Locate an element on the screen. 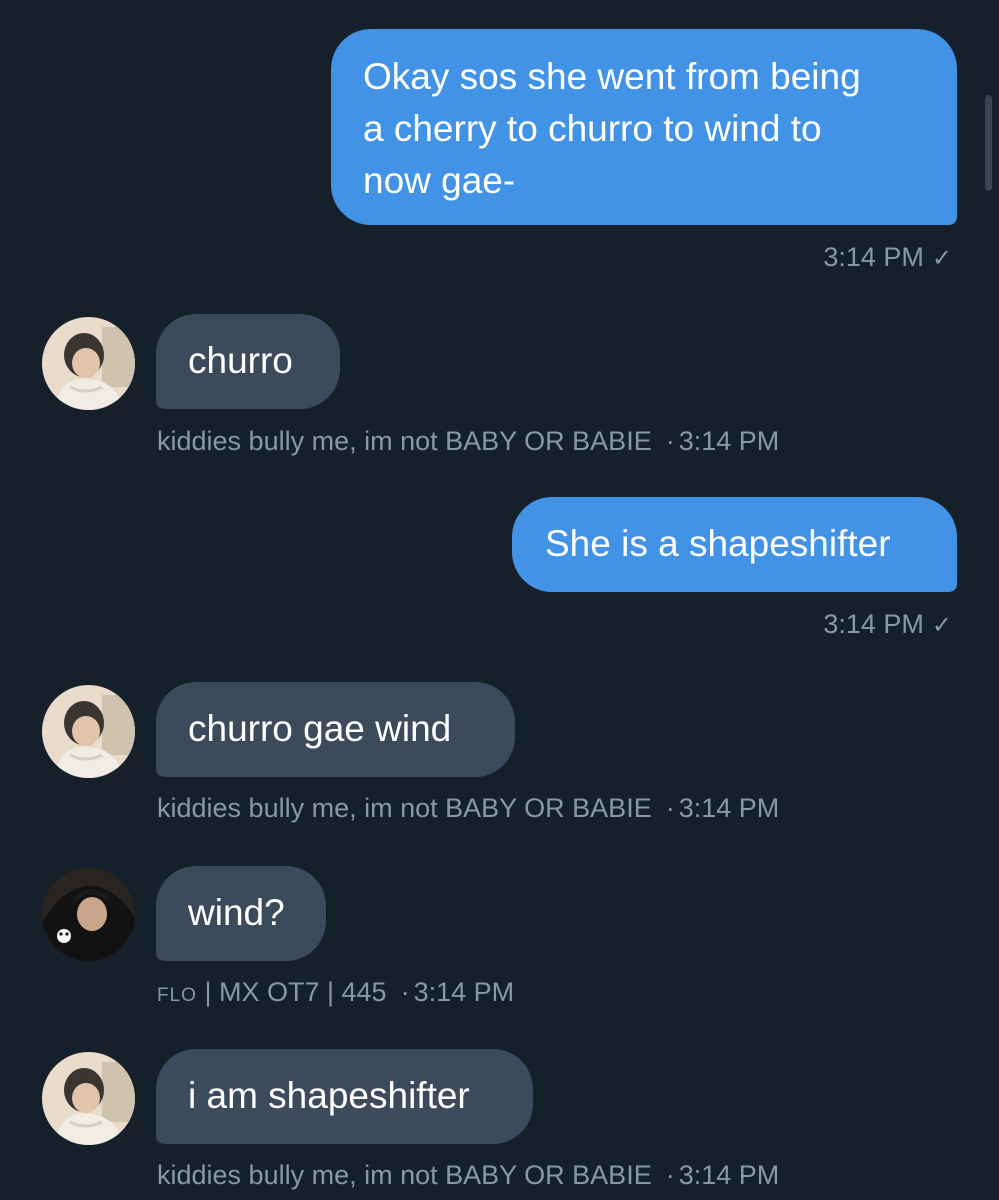 The height and width of the screenshot is (1200, 999). scrollbar is located at coordinates (988, 143).